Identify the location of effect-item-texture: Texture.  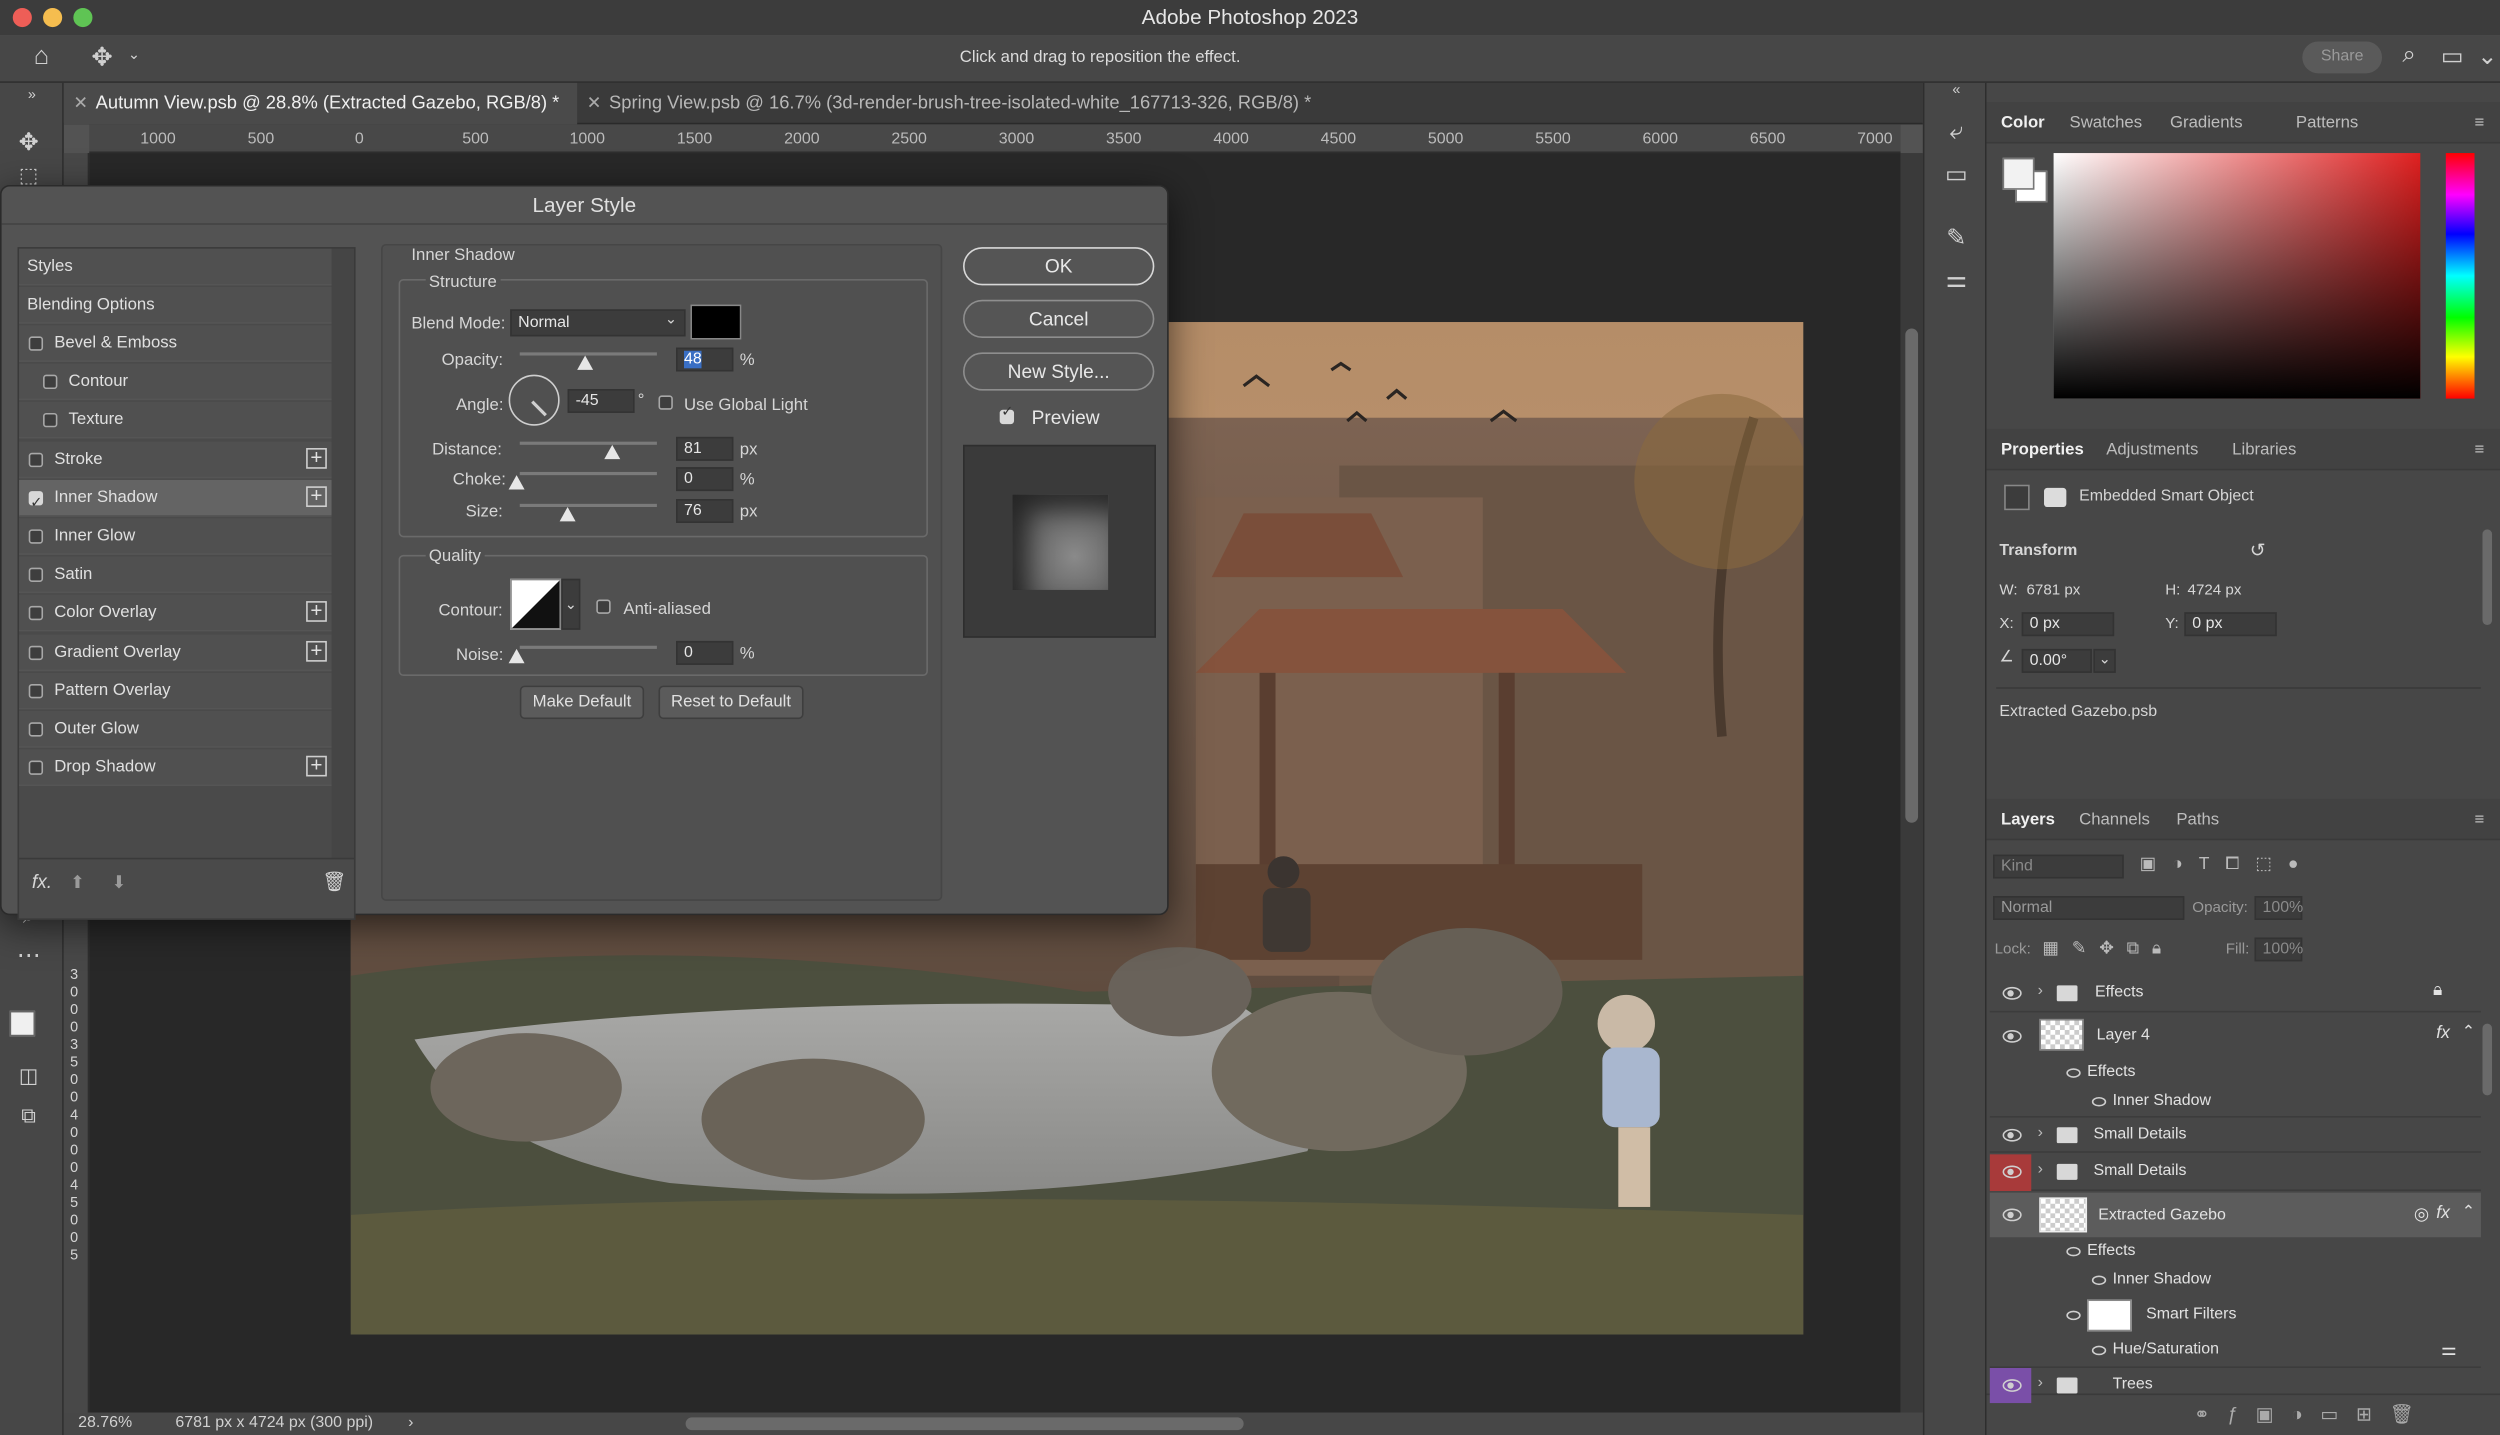
(175, 421).